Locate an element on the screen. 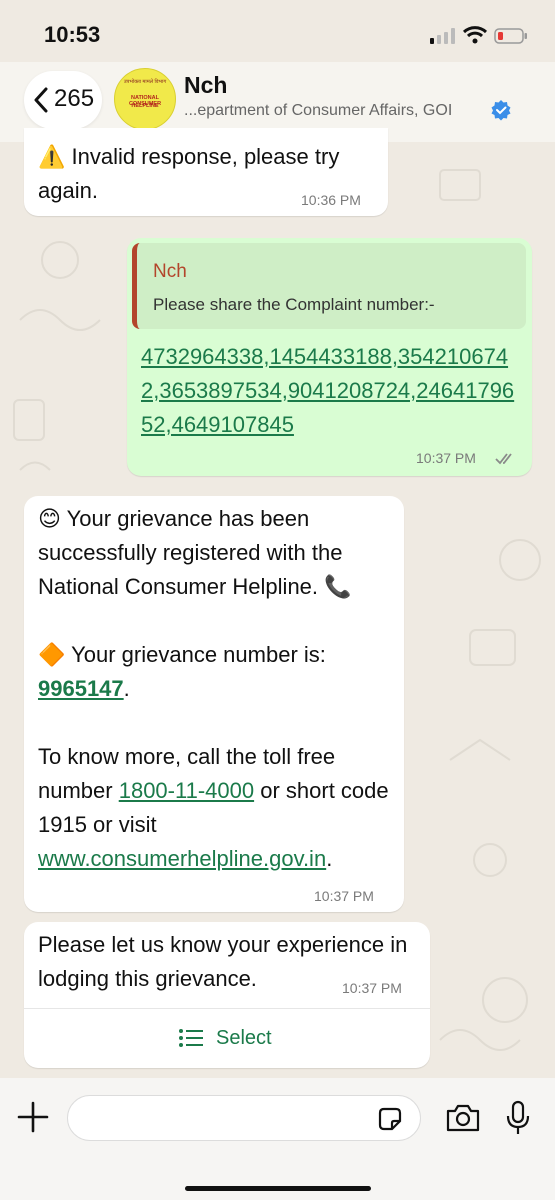 The width and height of the screenshot is (555, 1200). input-bar is located at coordinates (277, 1139).